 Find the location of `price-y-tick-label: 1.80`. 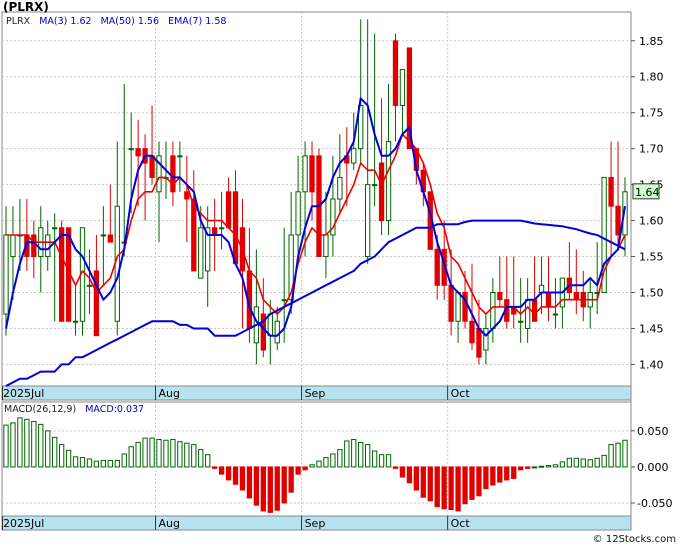

price-y-tick-label: 1.80 is located at coordinates (651, 77).